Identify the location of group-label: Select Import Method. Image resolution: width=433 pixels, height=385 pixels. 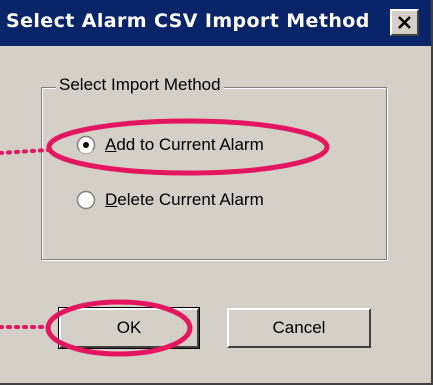
(140, 85).